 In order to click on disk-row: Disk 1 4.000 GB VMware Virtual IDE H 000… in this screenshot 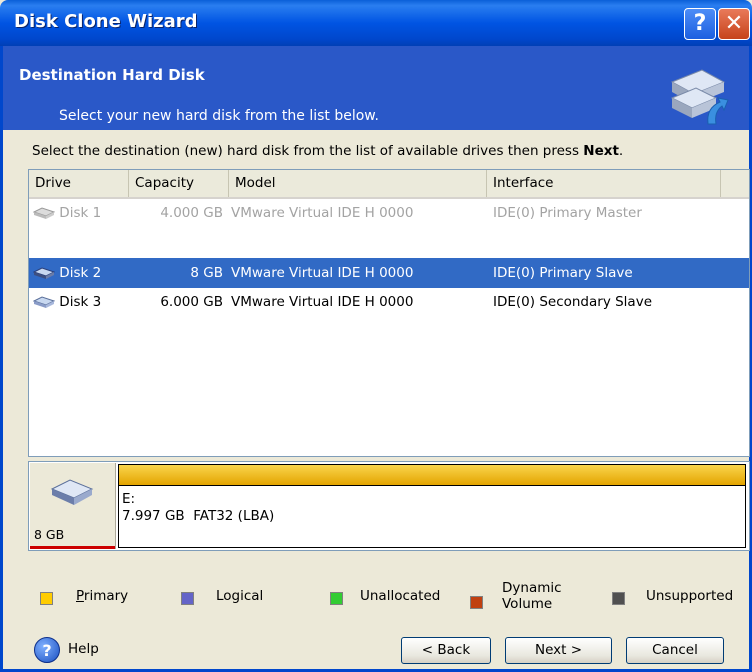, I will do `click(389, 213)`.